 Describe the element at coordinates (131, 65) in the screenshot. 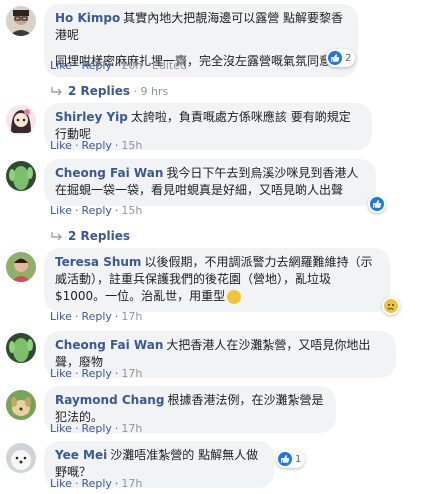

I see `timestamp: 20h` at that location.